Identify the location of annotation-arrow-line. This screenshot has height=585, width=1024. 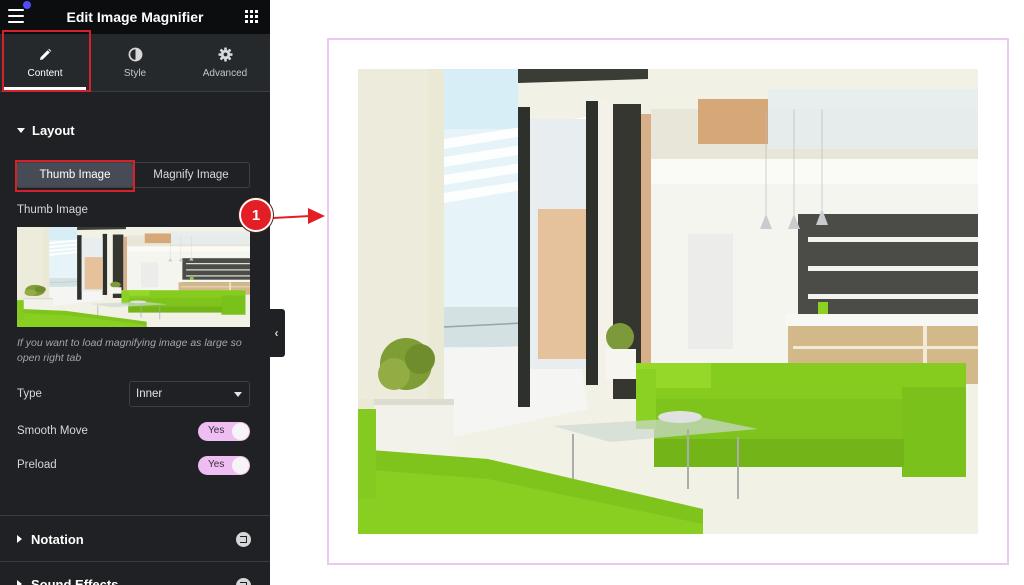
(292, 216).